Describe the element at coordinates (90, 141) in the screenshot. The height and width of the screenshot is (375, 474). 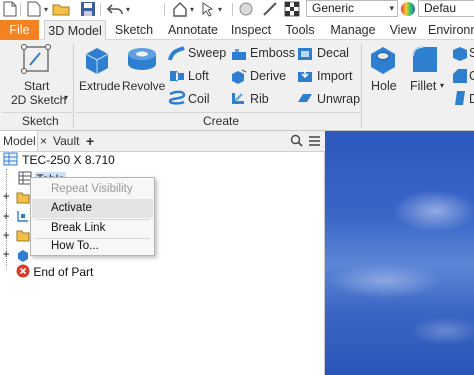
I see `add-tab-button: +` at that location.